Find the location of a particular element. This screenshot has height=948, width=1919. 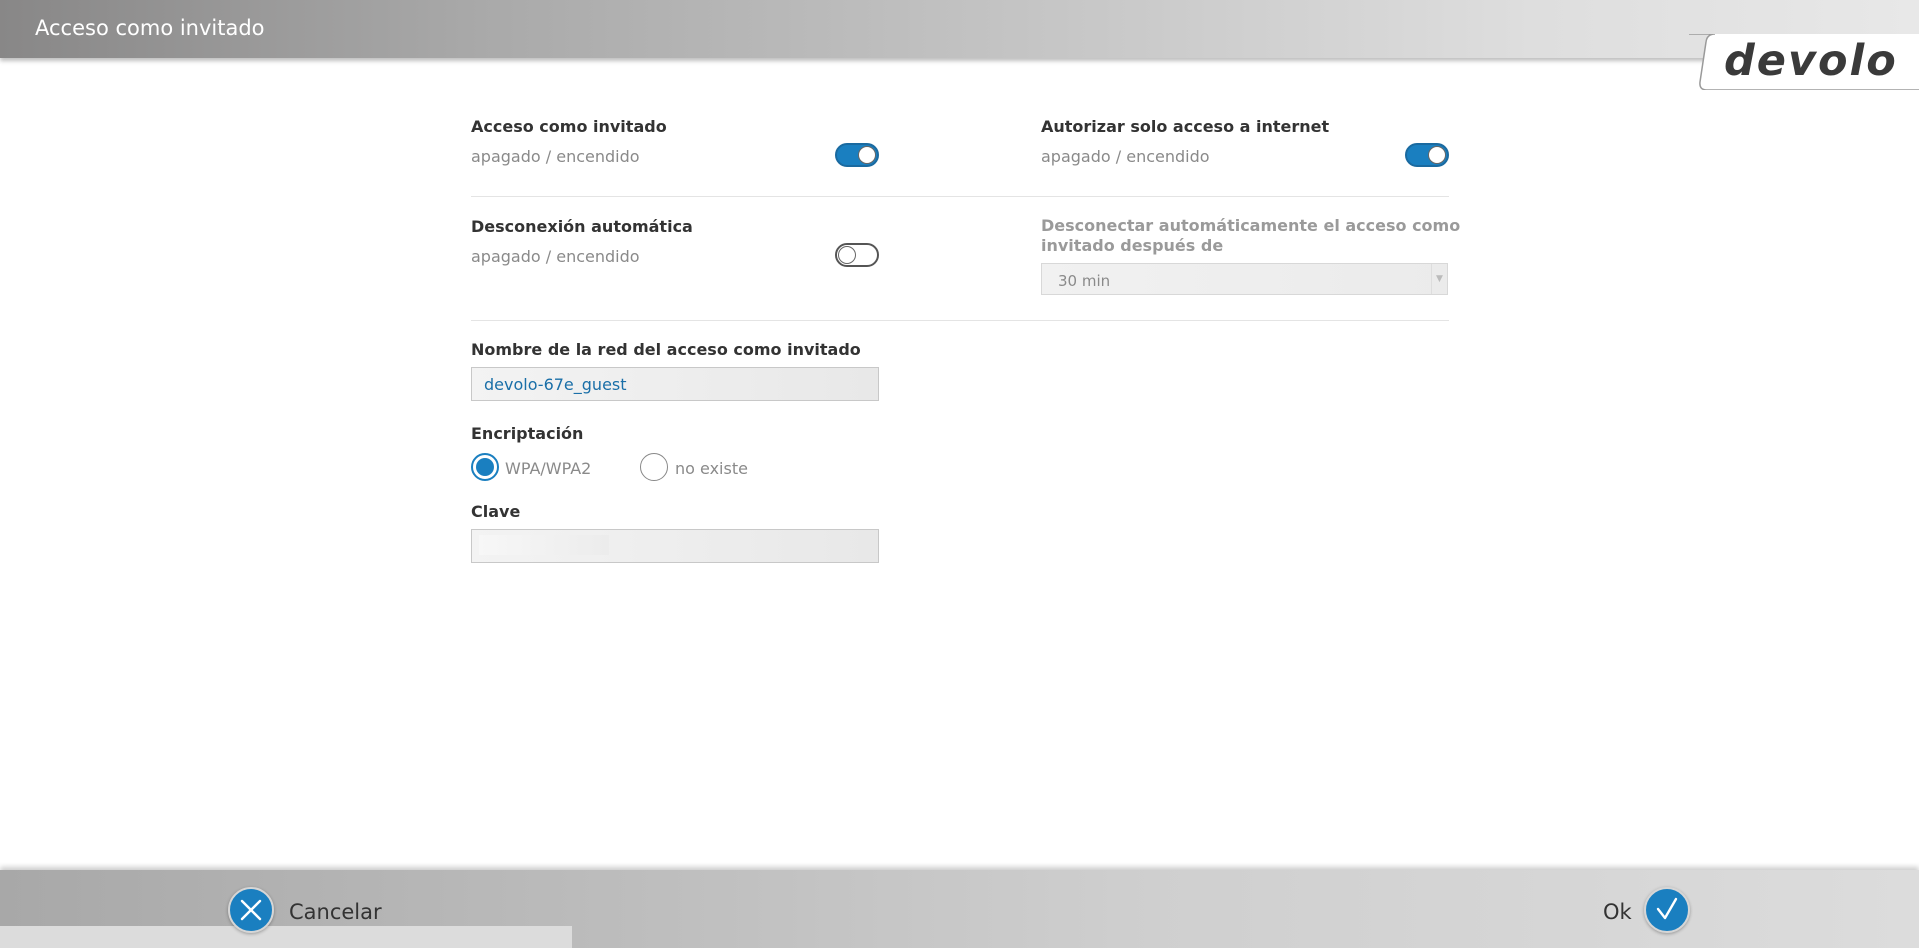

cancel-button: Cancelar is located at coordinates (308, 911).